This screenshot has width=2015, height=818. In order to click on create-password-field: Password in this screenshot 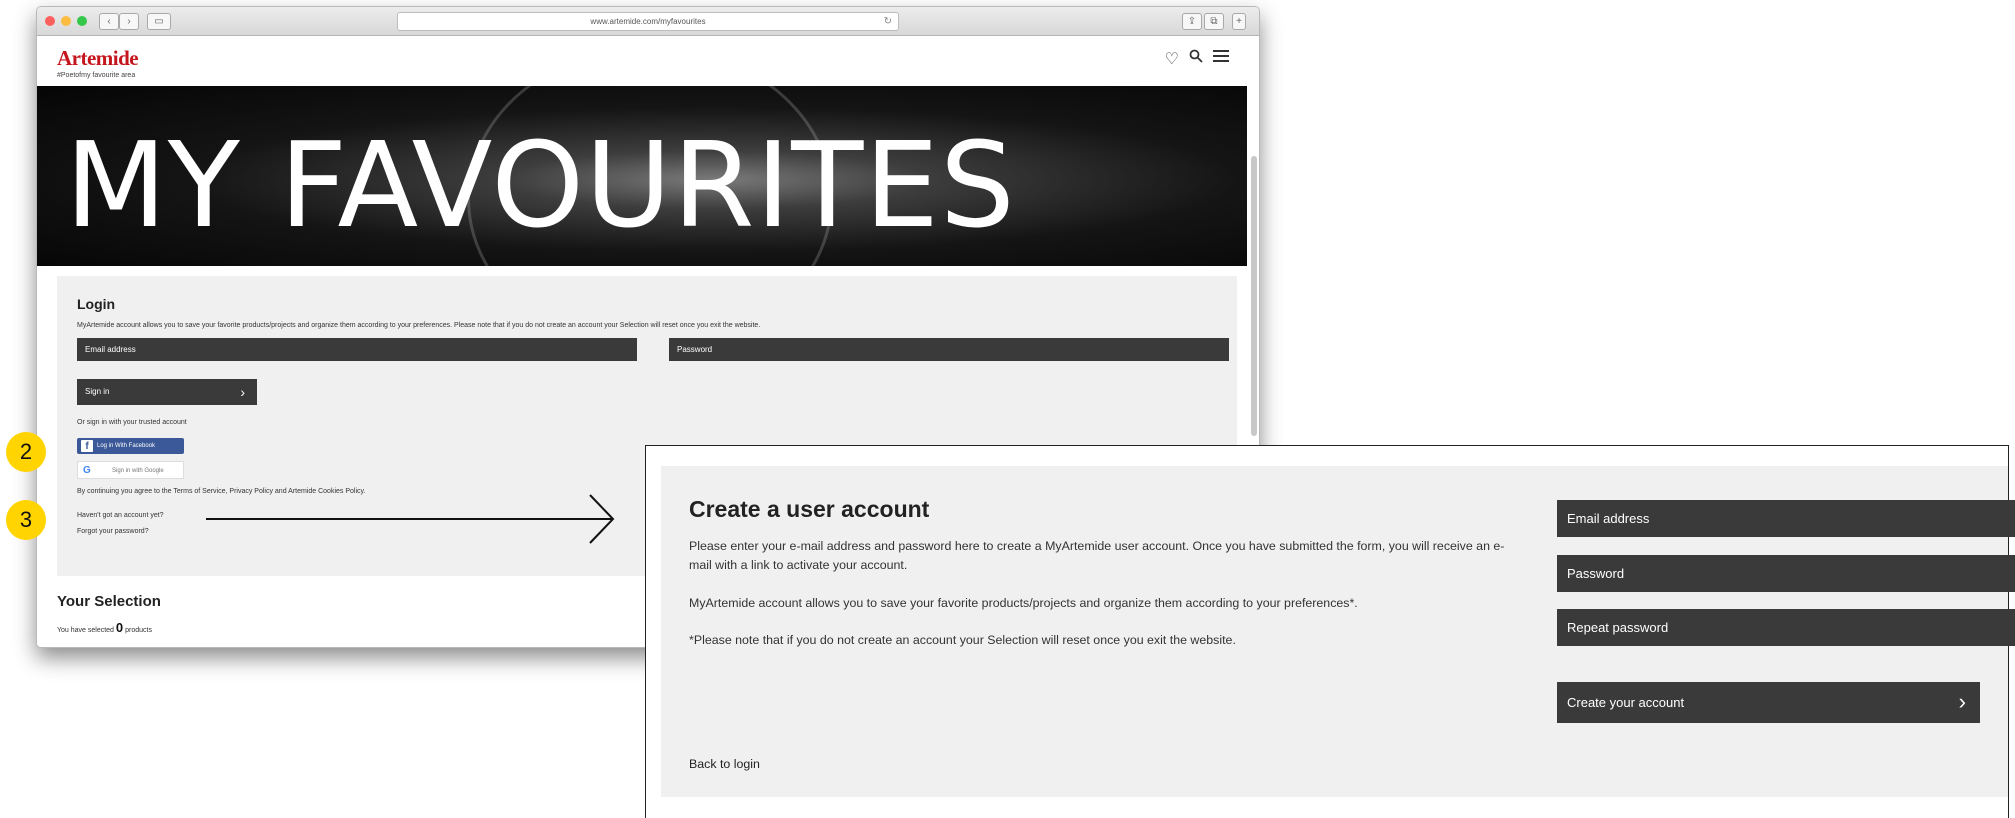, I will do `click(1786, 573)`.